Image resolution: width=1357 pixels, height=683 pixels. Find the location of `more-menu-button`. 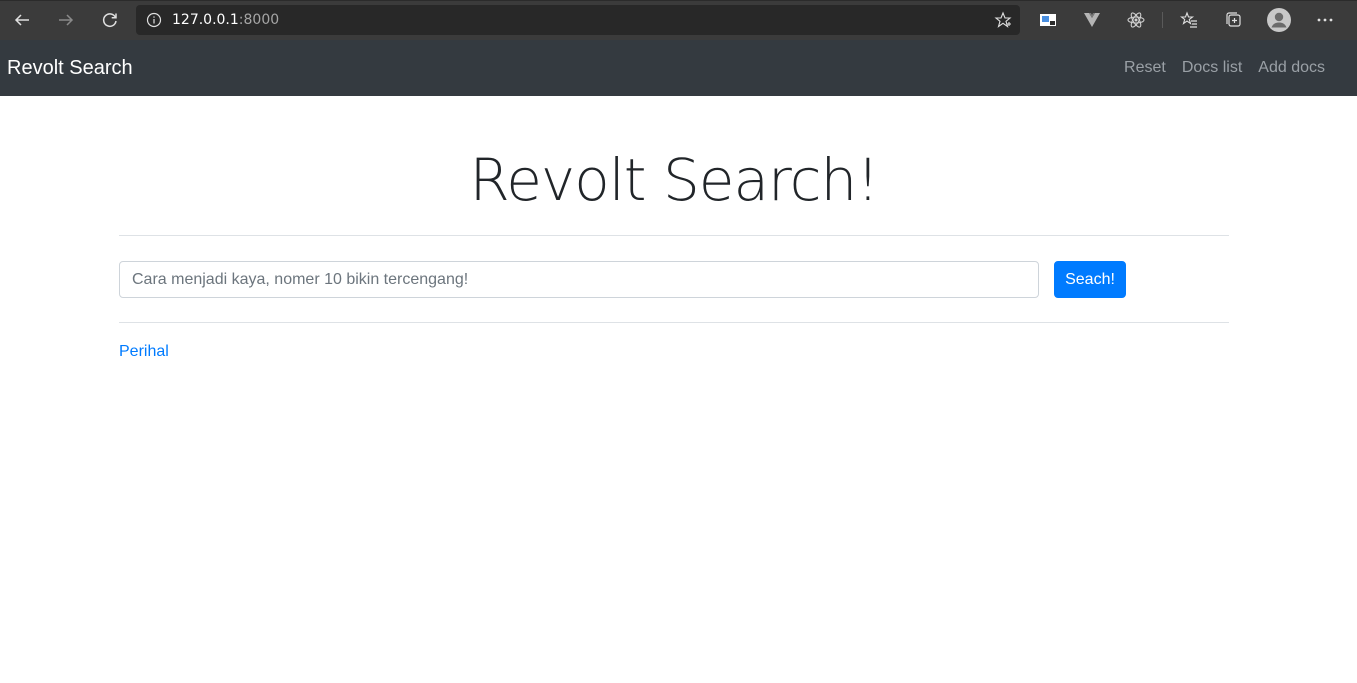

more-menu-button is located at coordinates (1325, 20).